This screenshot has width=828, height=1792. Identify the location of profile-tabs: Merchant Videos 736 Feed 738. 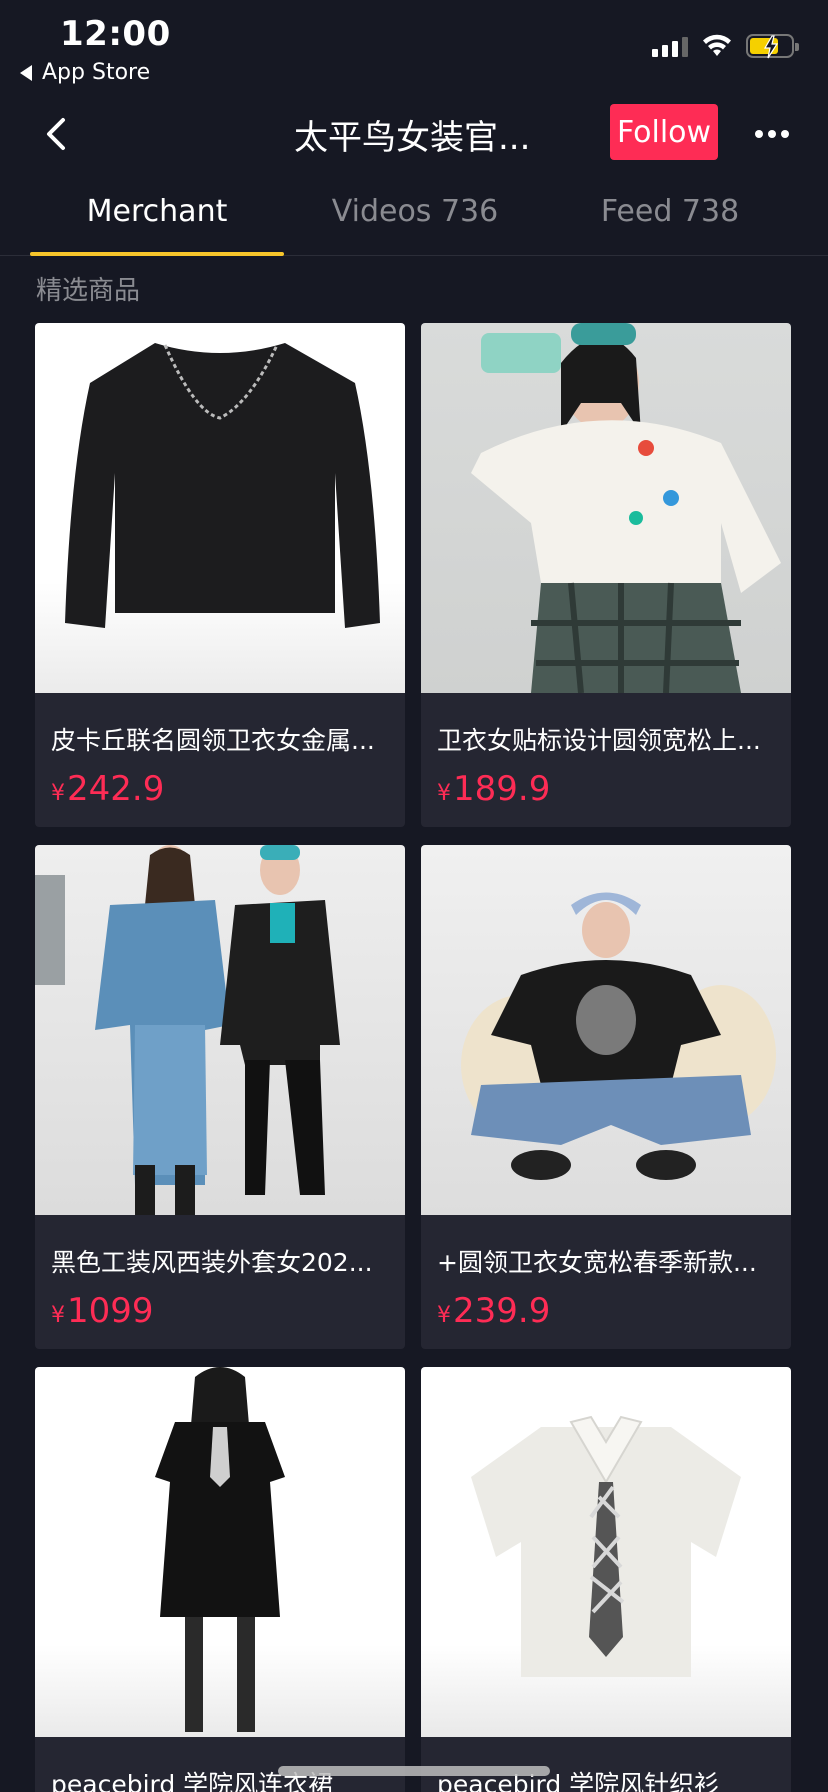
(414, 216).